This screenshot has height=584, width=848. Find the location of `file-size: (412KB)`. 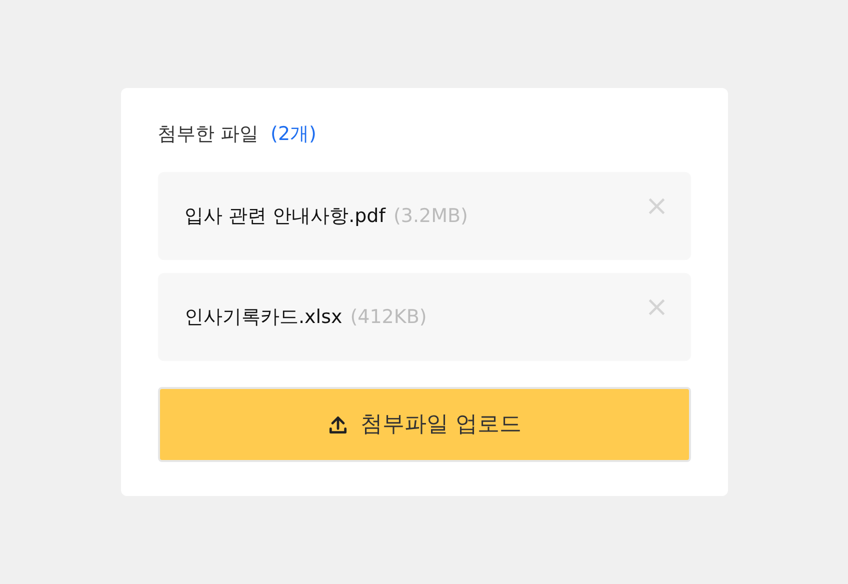

file-size: (412KB) is located at coordinates (388, 317).